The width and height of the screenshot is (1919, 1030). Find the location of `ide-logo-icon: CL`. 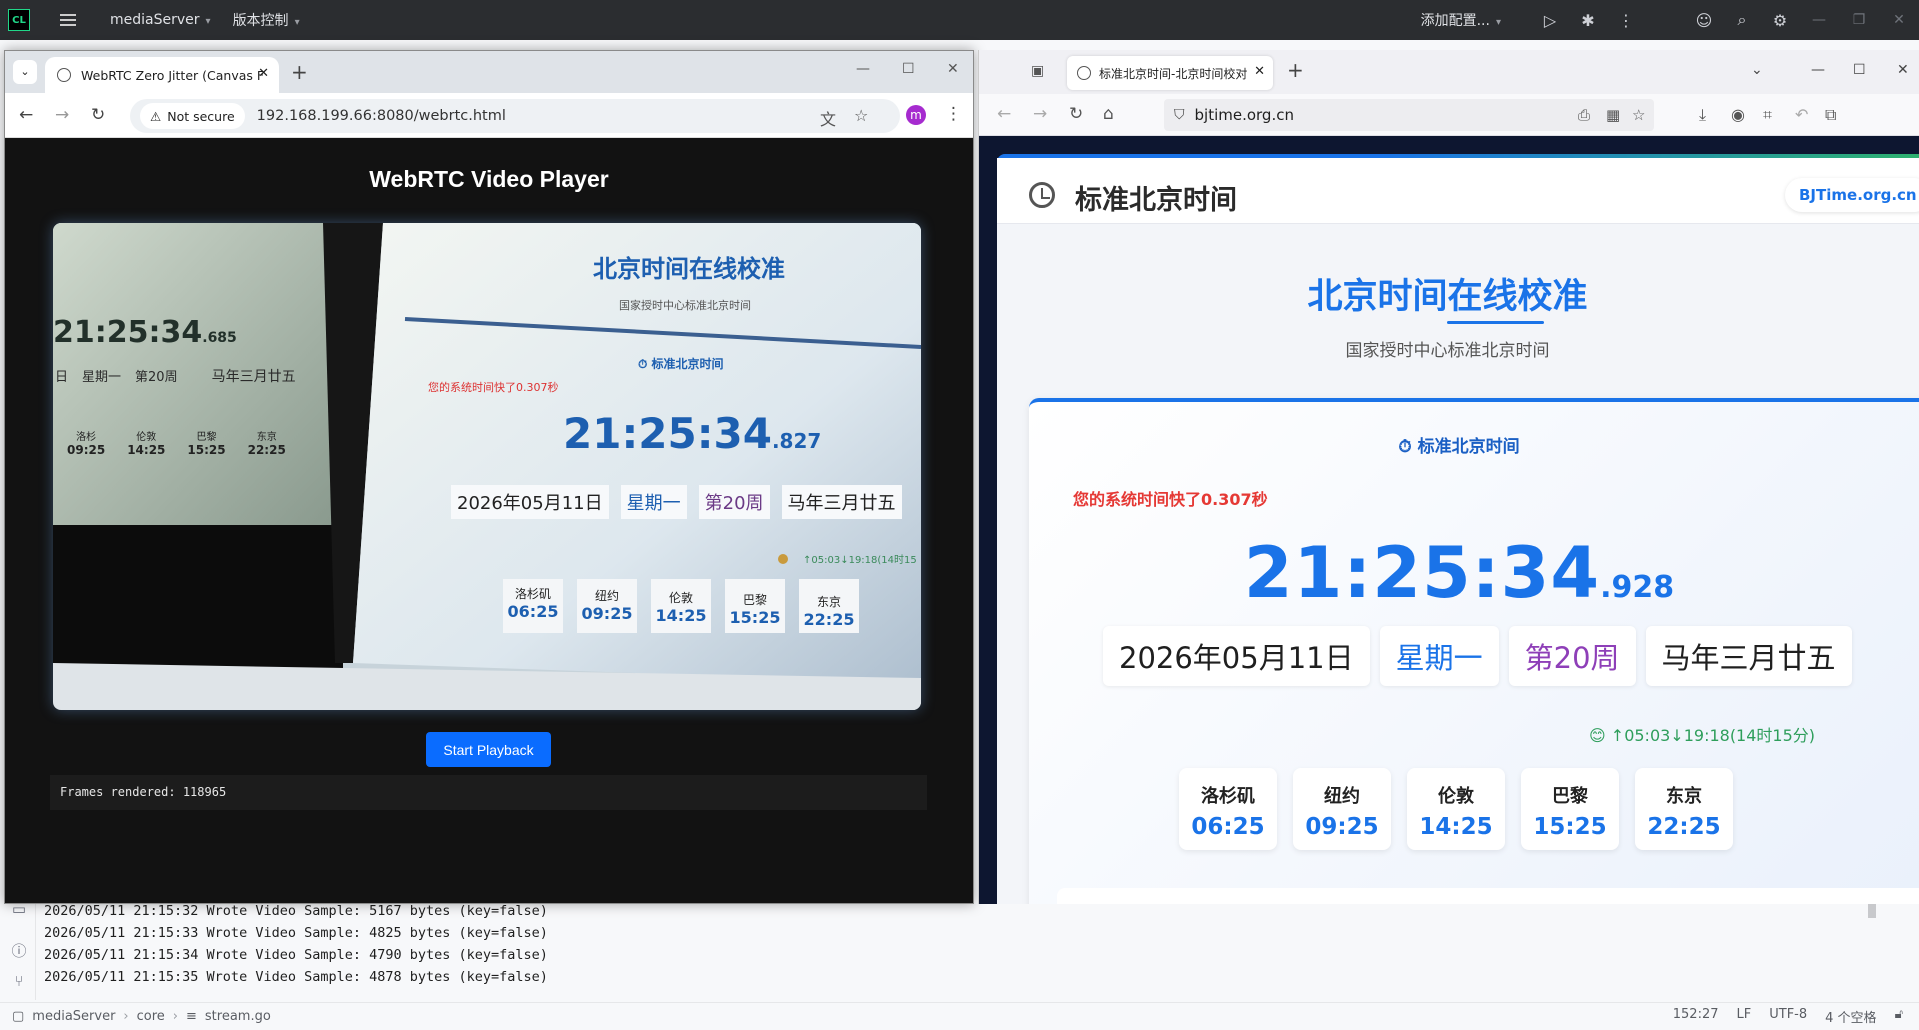

ide-logo-icon: CL is located at coordinates (19, 20).